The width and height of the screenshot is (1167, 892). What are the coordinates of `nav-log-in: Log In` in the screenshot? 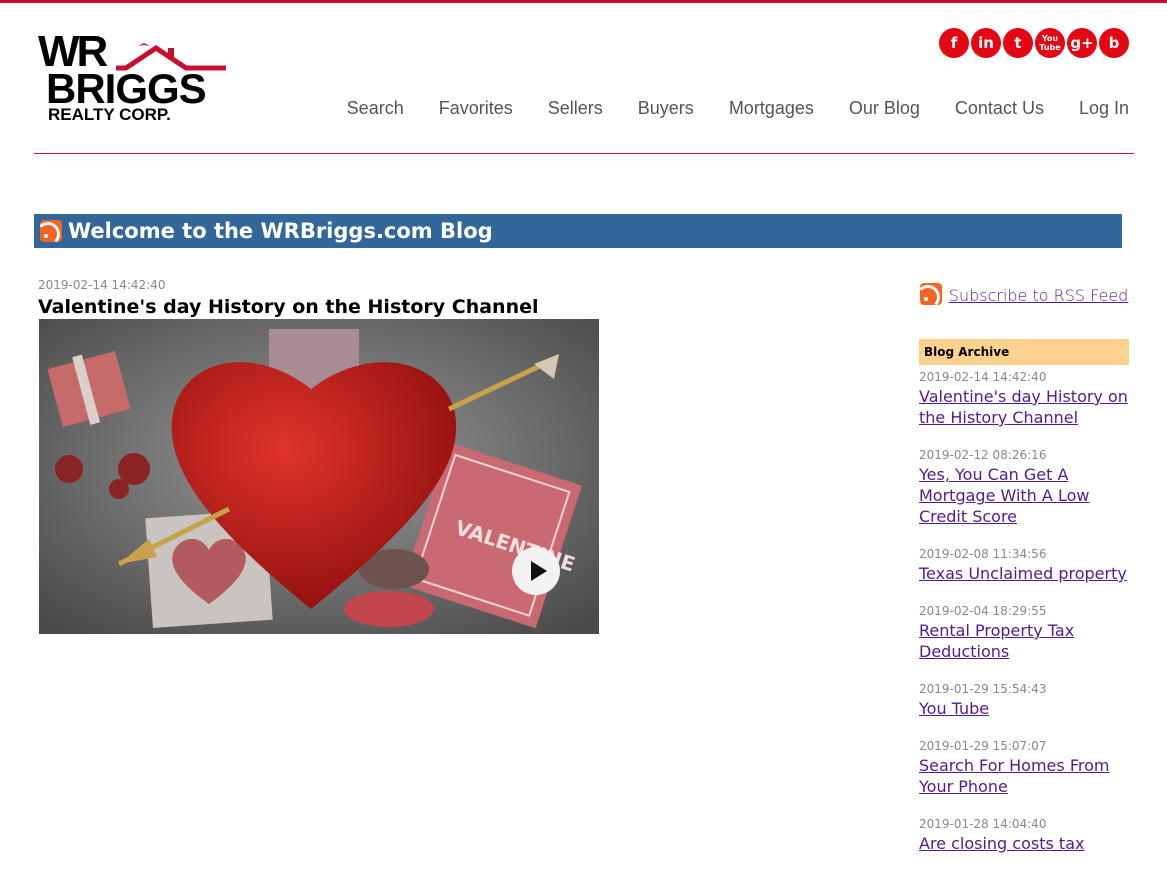 It's located at (1104, 108).